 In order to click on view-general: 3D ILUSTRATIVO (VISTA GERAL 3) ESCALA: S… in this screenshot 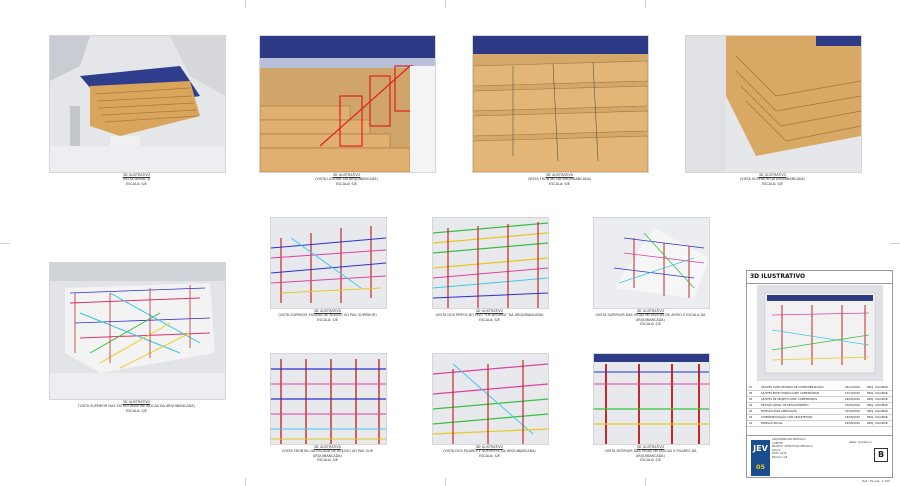, I will do `click(137, 112)`.